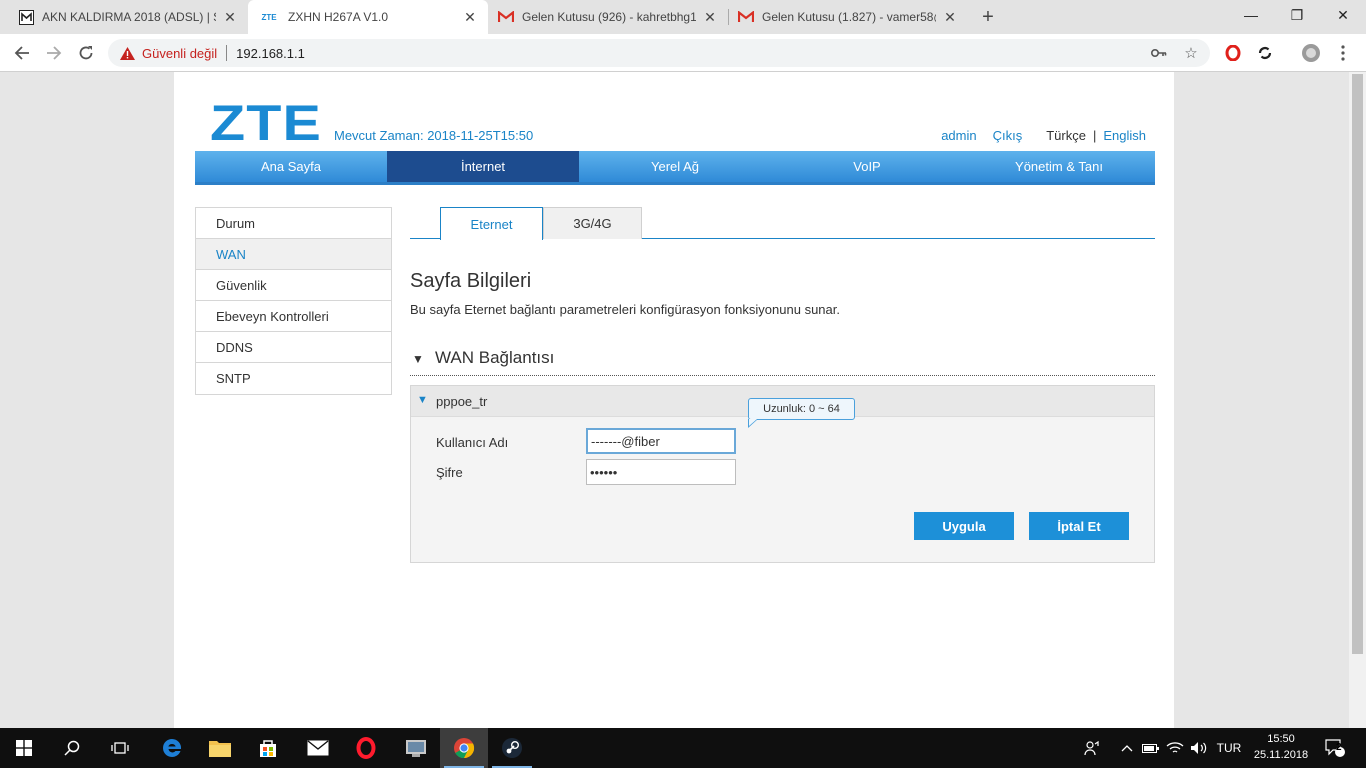 This screenshot has height=768, width=1366. Describe the element at coordinates (422, 400) in the screenshot. I see `expand-triangle-icon: ▼` at that location.